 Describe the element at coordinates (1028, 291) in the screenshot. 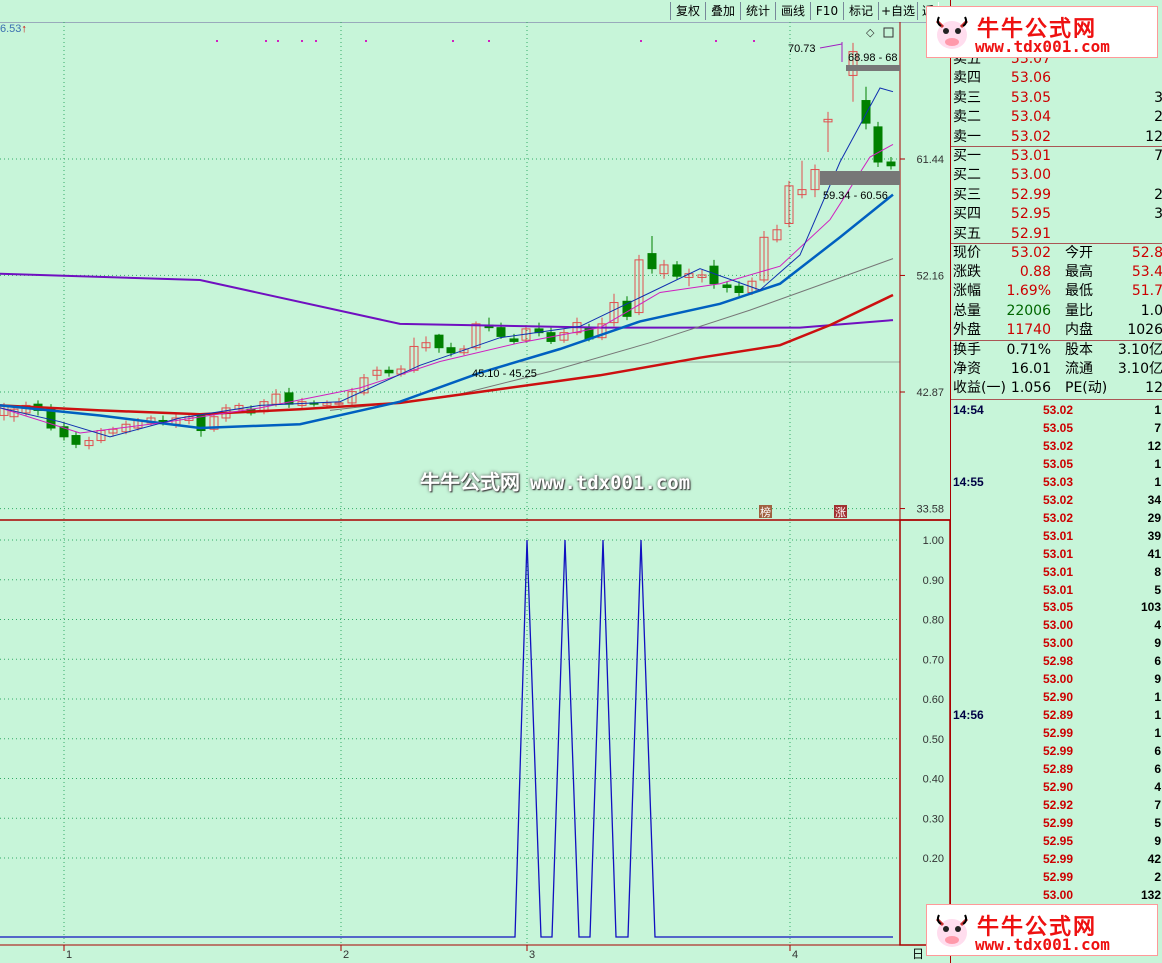

I see `stat-value: 1.69%` at that location.